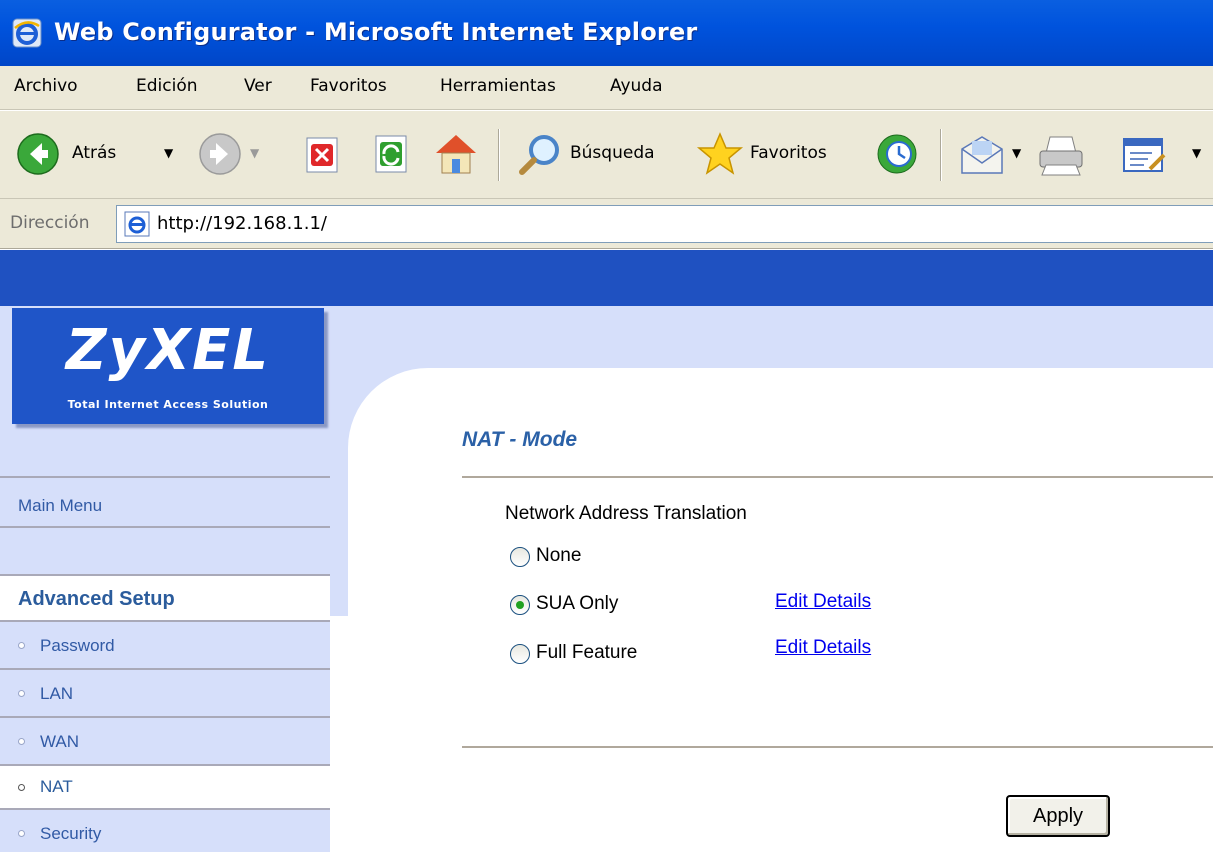 The height and width of the screenshot is (852, 1213). I want to click on address-url: http://192.168.1.1/, so click(242, 223).